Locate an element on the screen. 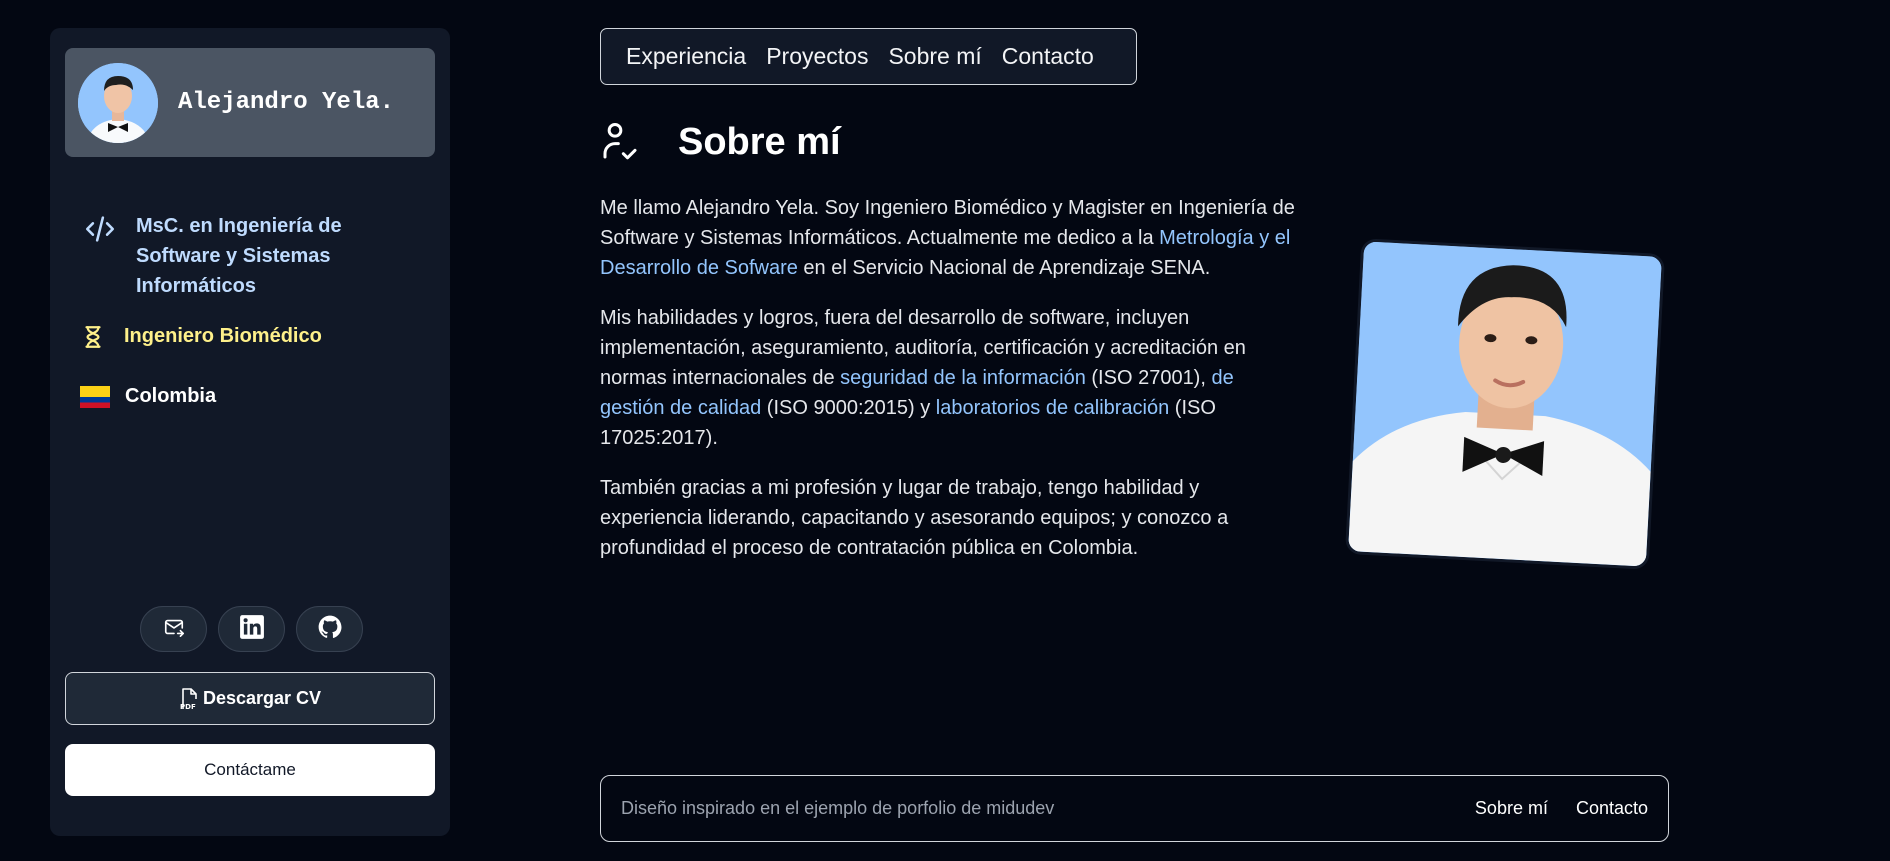 Image resolution: width=1890 pixels, height=861 pixels. dna-icon is located at coordinates (93, 337).